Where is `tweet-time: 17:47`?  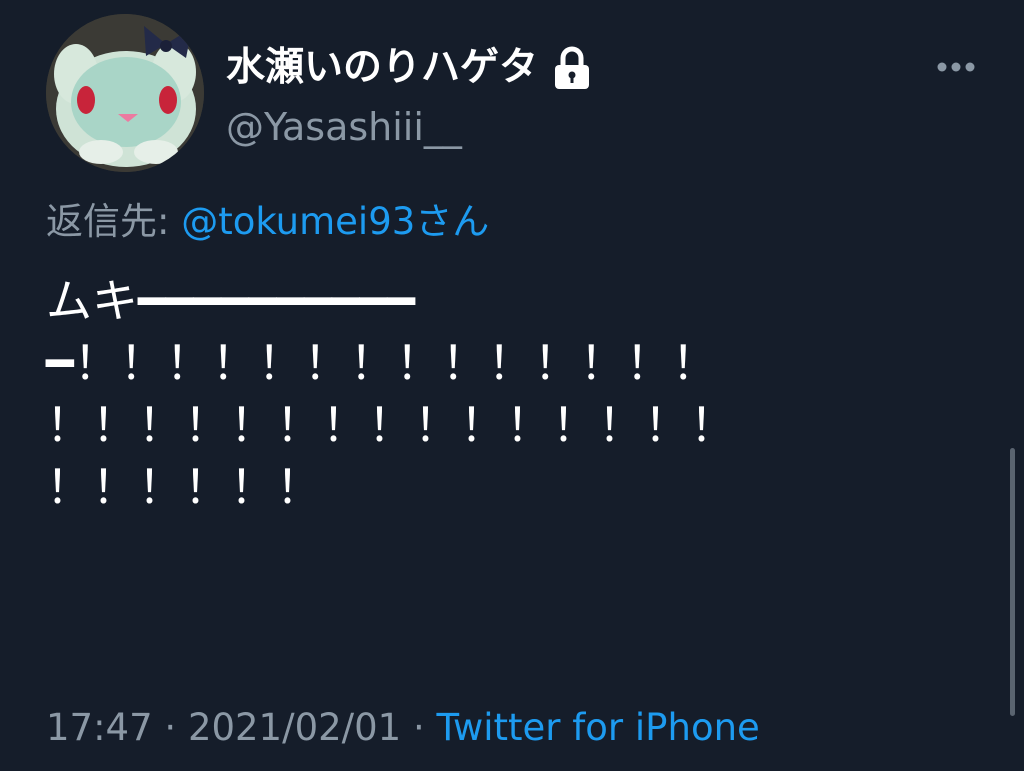 tweet-time: 17:47 is located at coordinates (99, 727).